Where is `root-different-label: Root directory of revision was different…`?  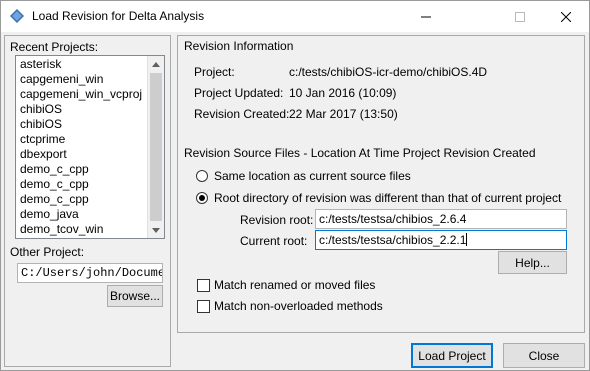
root-different-label: Root directory of revision was different… is located at coordinates (387, 198).